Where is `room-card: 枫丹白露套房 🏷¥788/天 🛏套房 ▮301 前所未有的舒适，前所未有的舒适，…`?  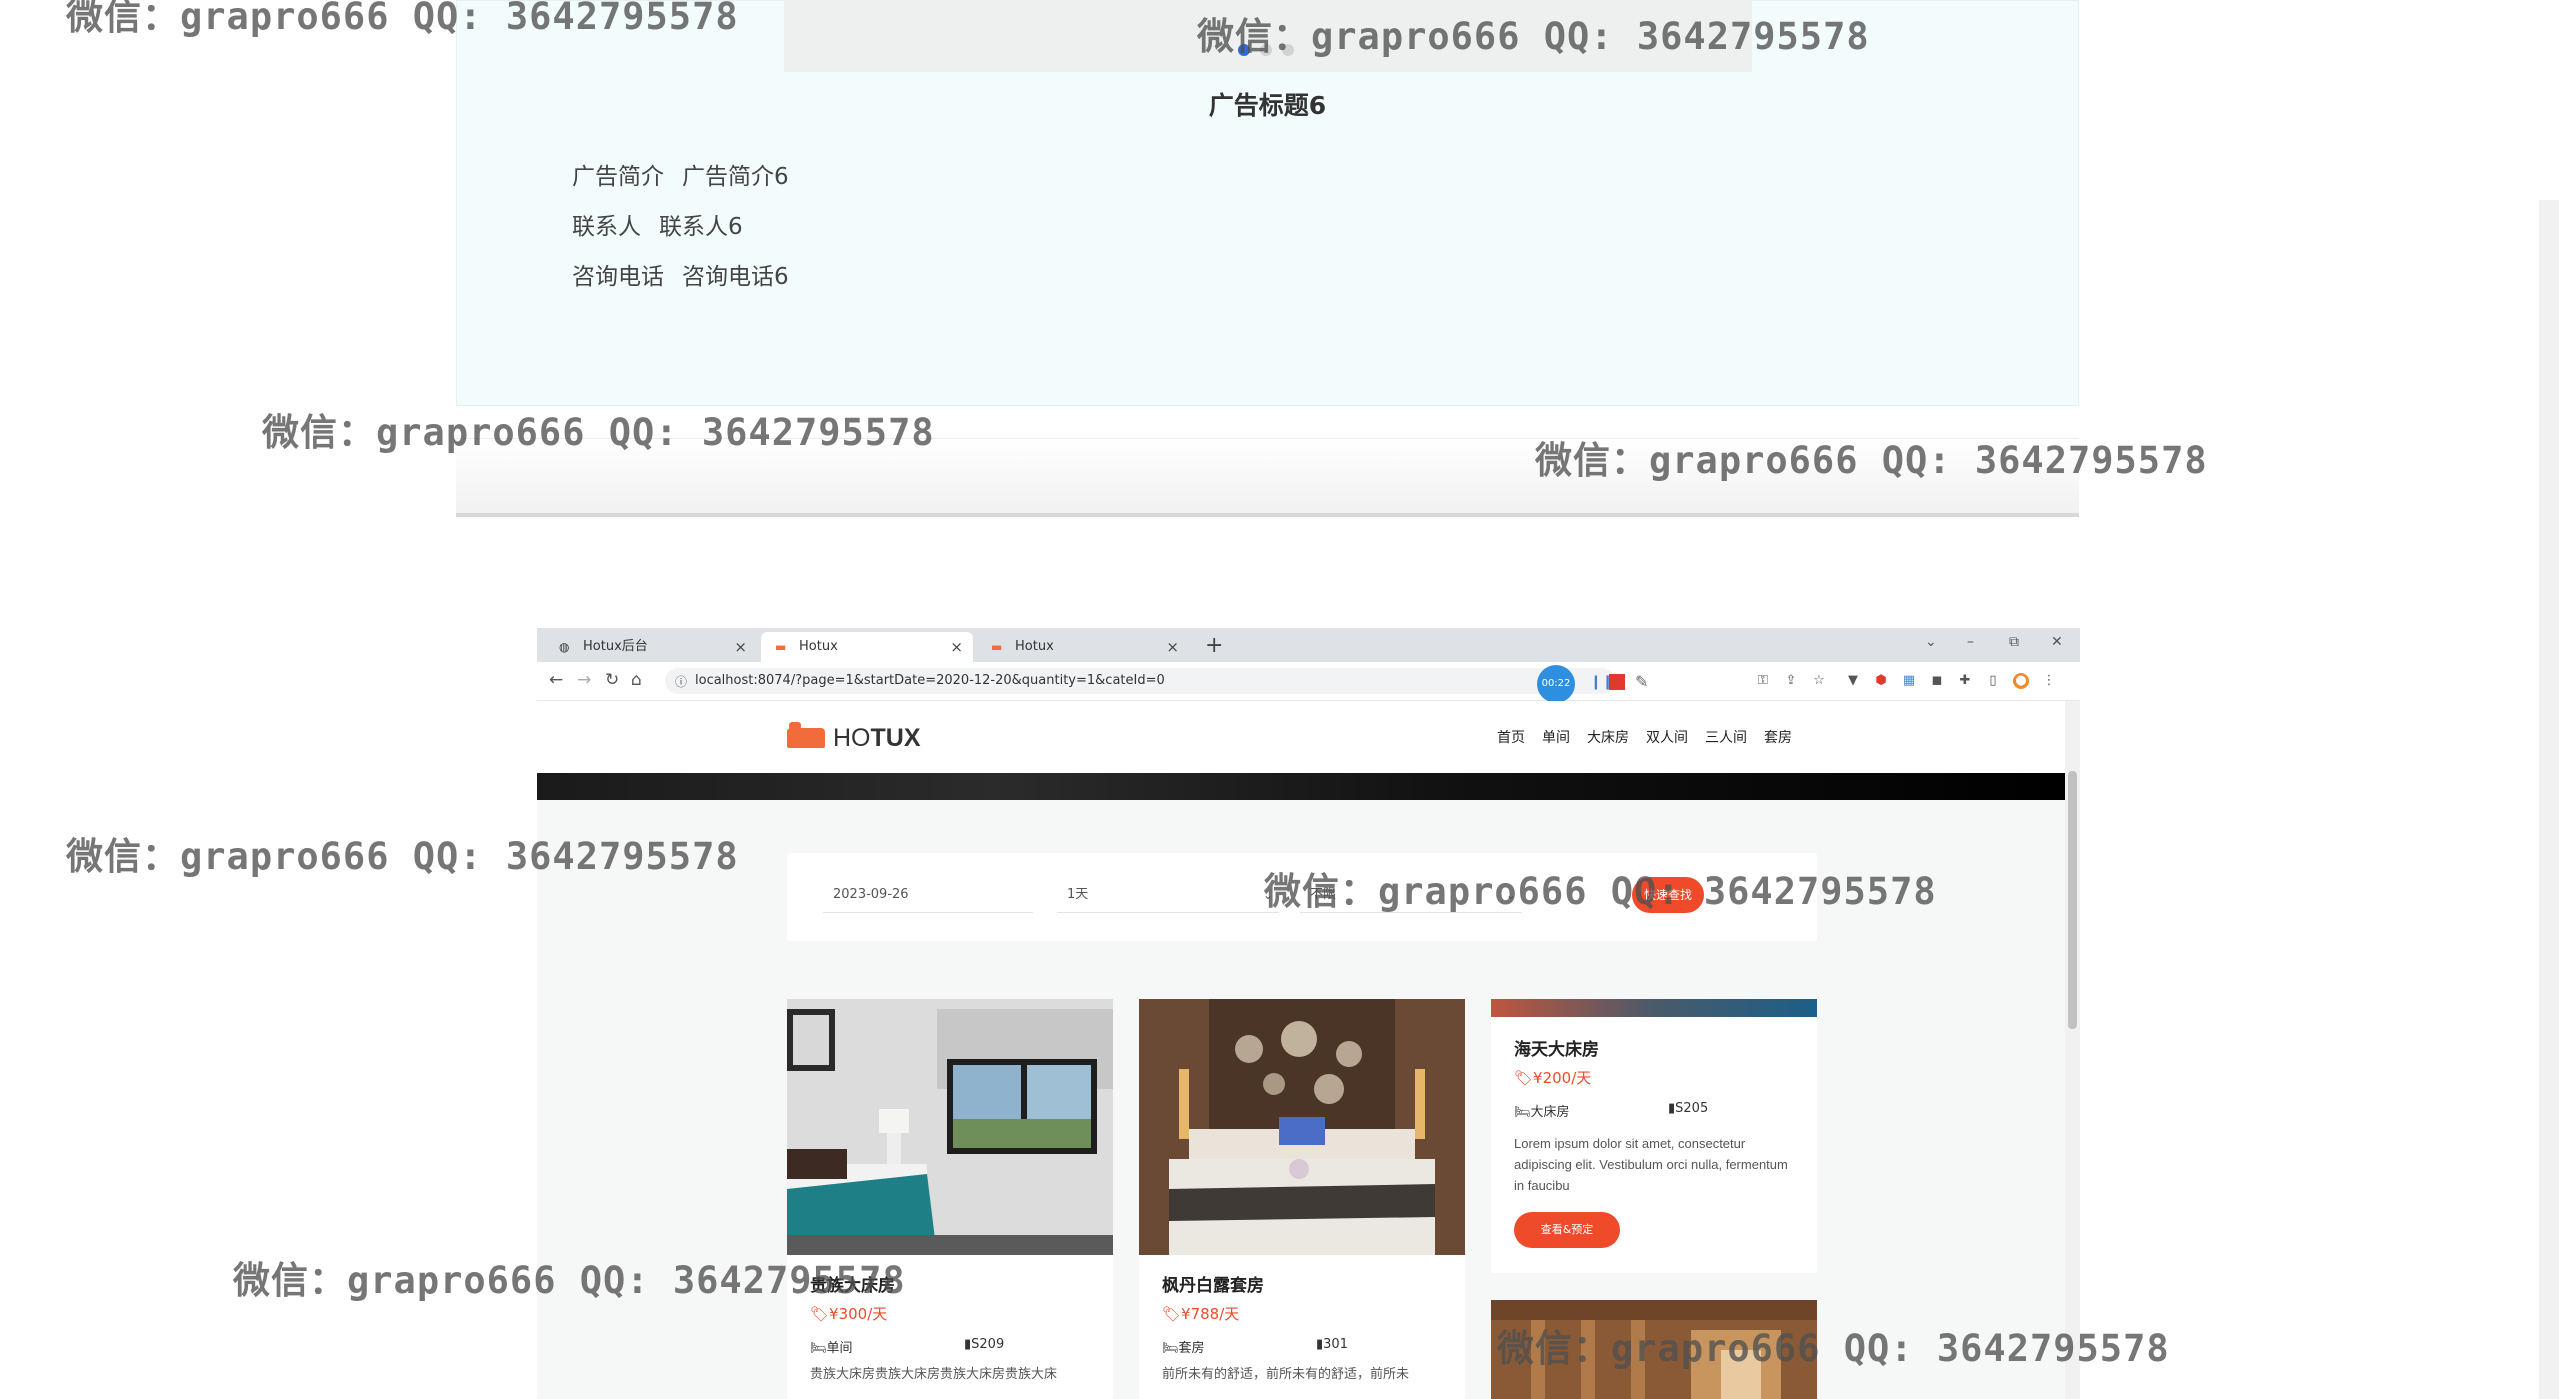 room-card: 枫丹白露套房 🏷¥788/天 🛏套房 ▮301 前所未有的舒适，前所未有的舒适，… is located at coordinates (1302, 1199).